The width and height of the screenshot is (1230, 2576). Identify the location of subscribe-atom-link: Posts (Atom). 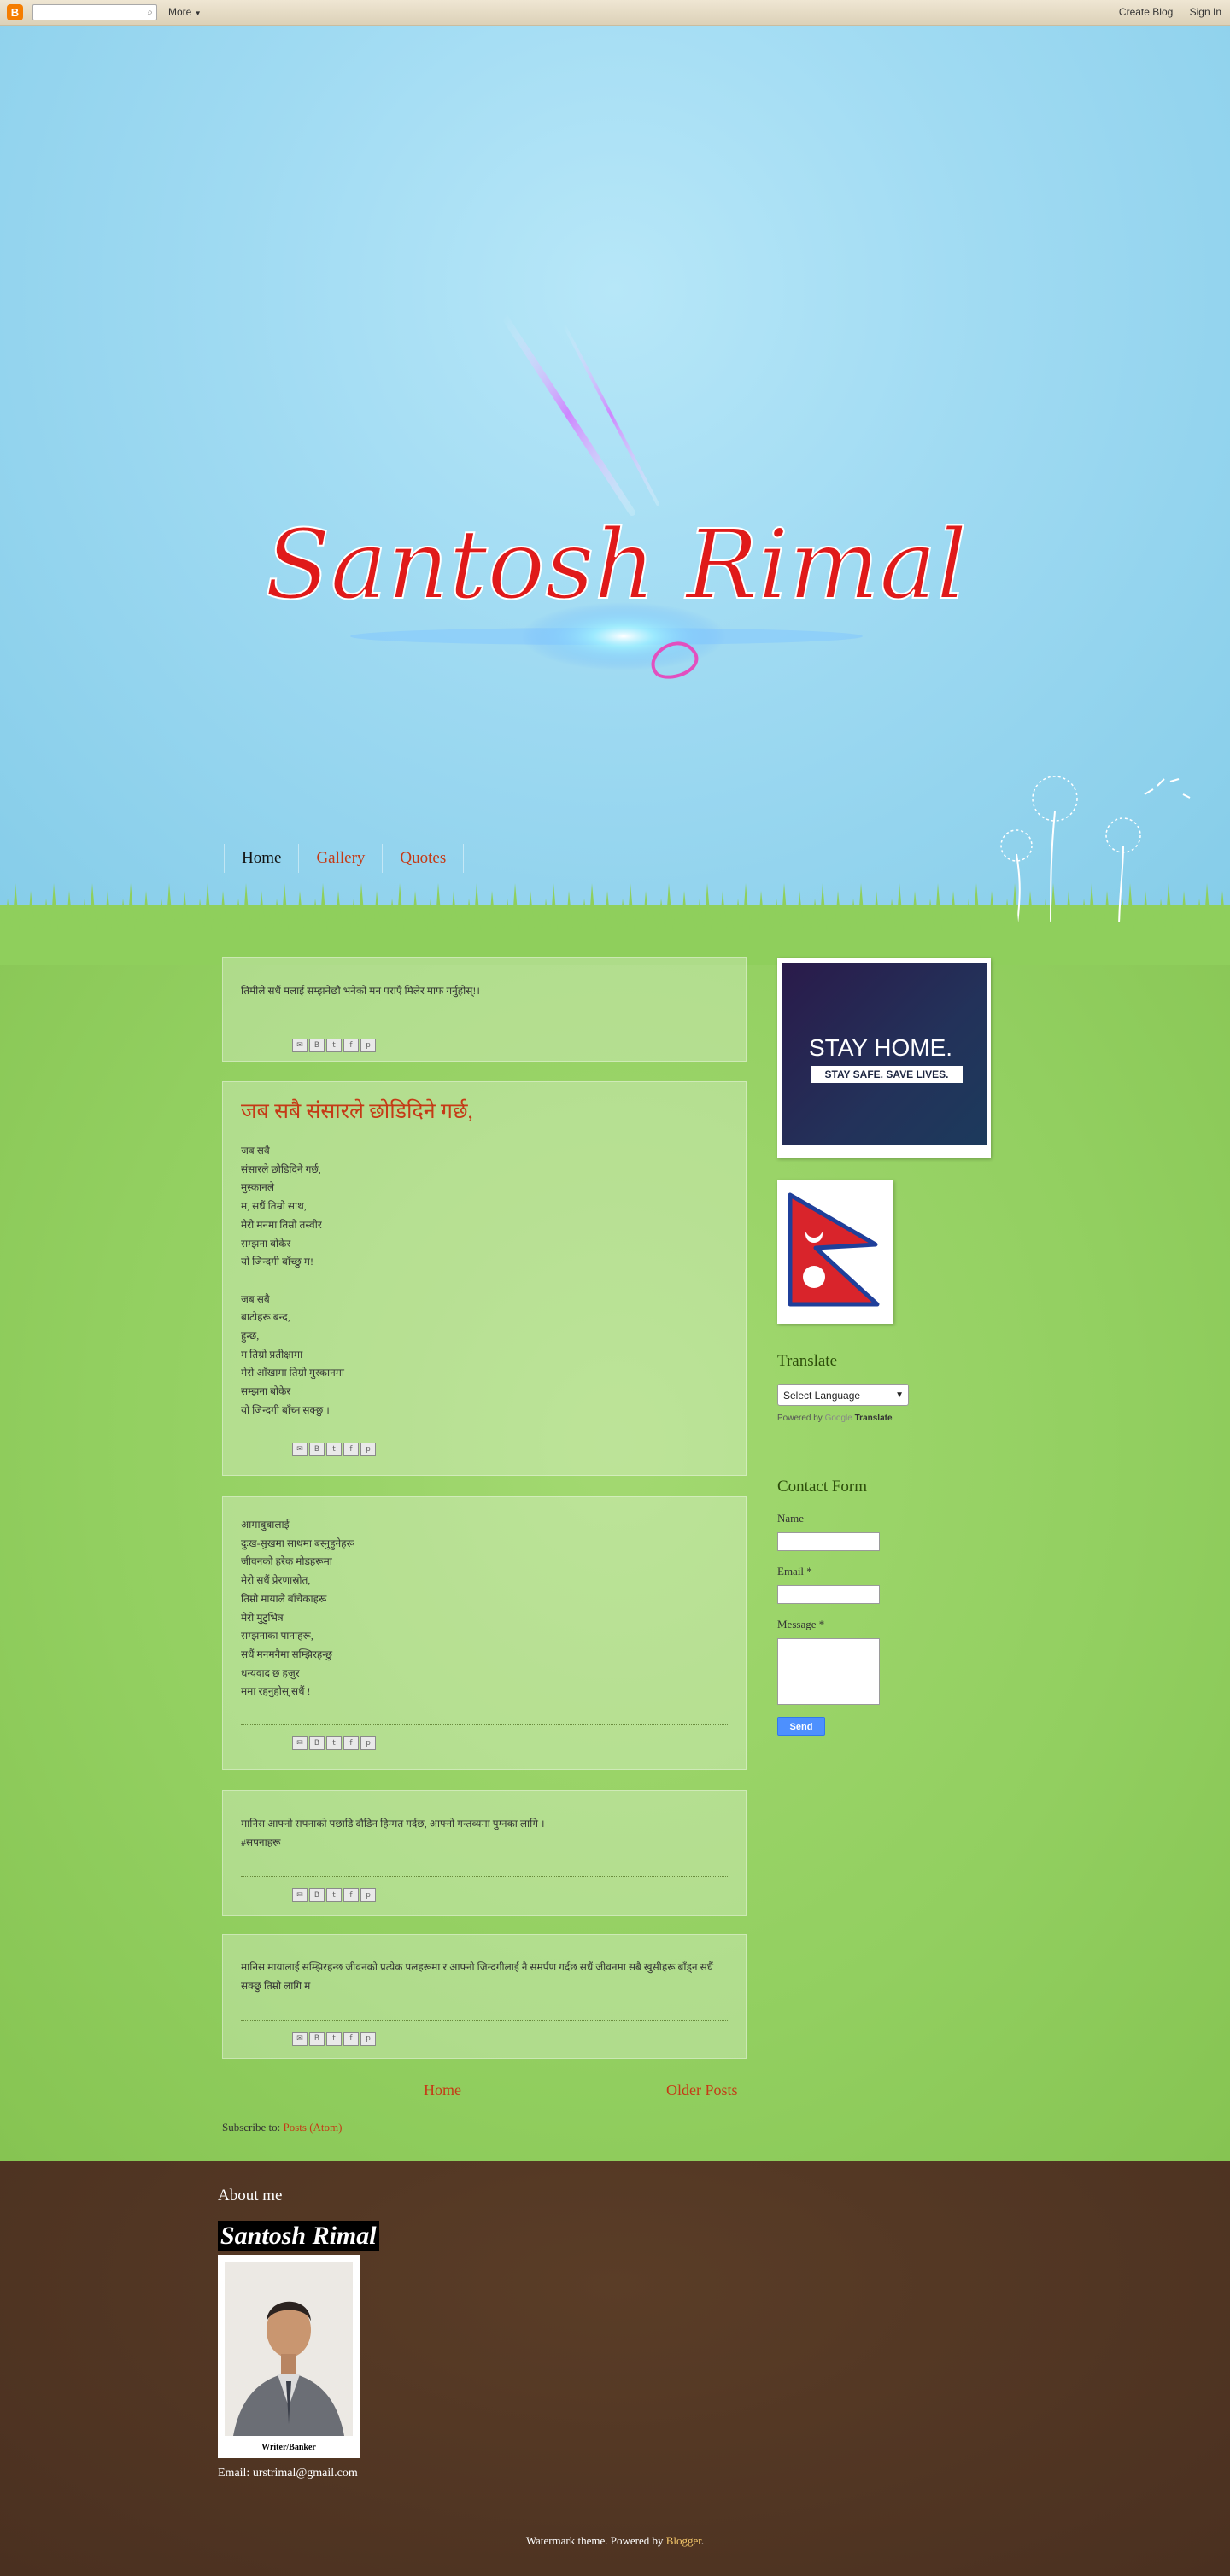
(313, 2127).